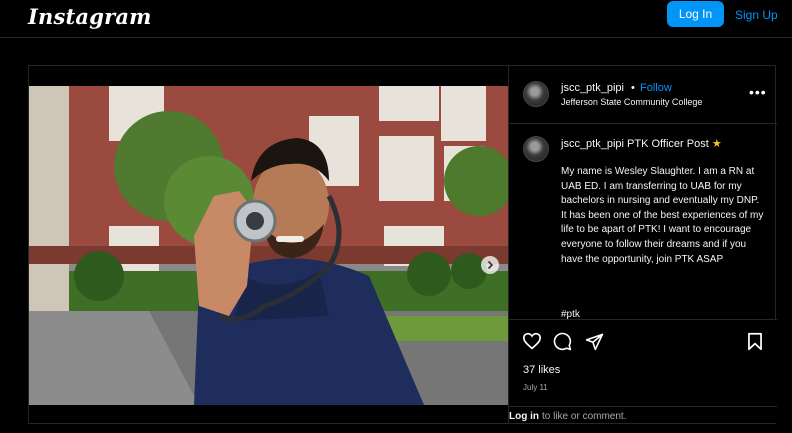 This screenshot has width=792, height=433. I want to click on carousel-next-button, so click(490, 265).